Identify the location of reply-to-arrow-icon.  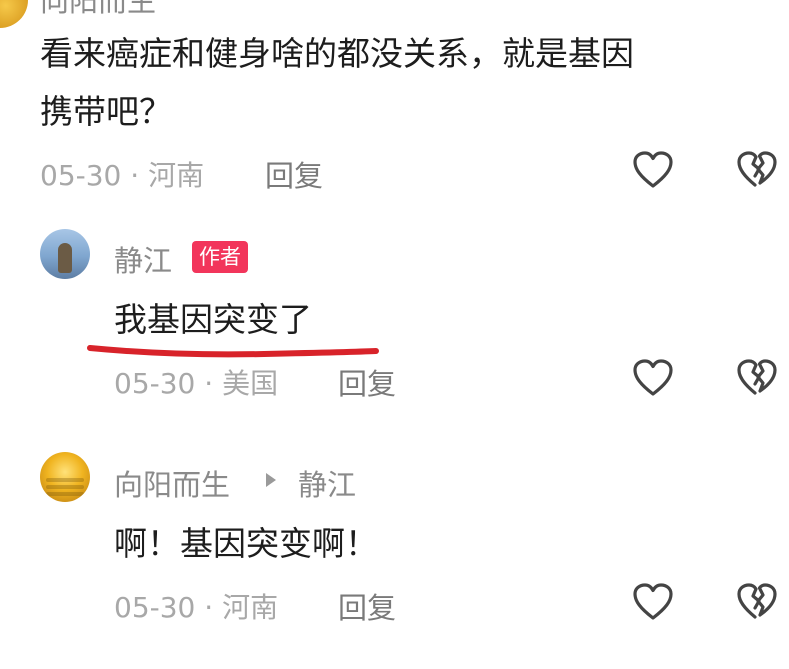
(271, 480).